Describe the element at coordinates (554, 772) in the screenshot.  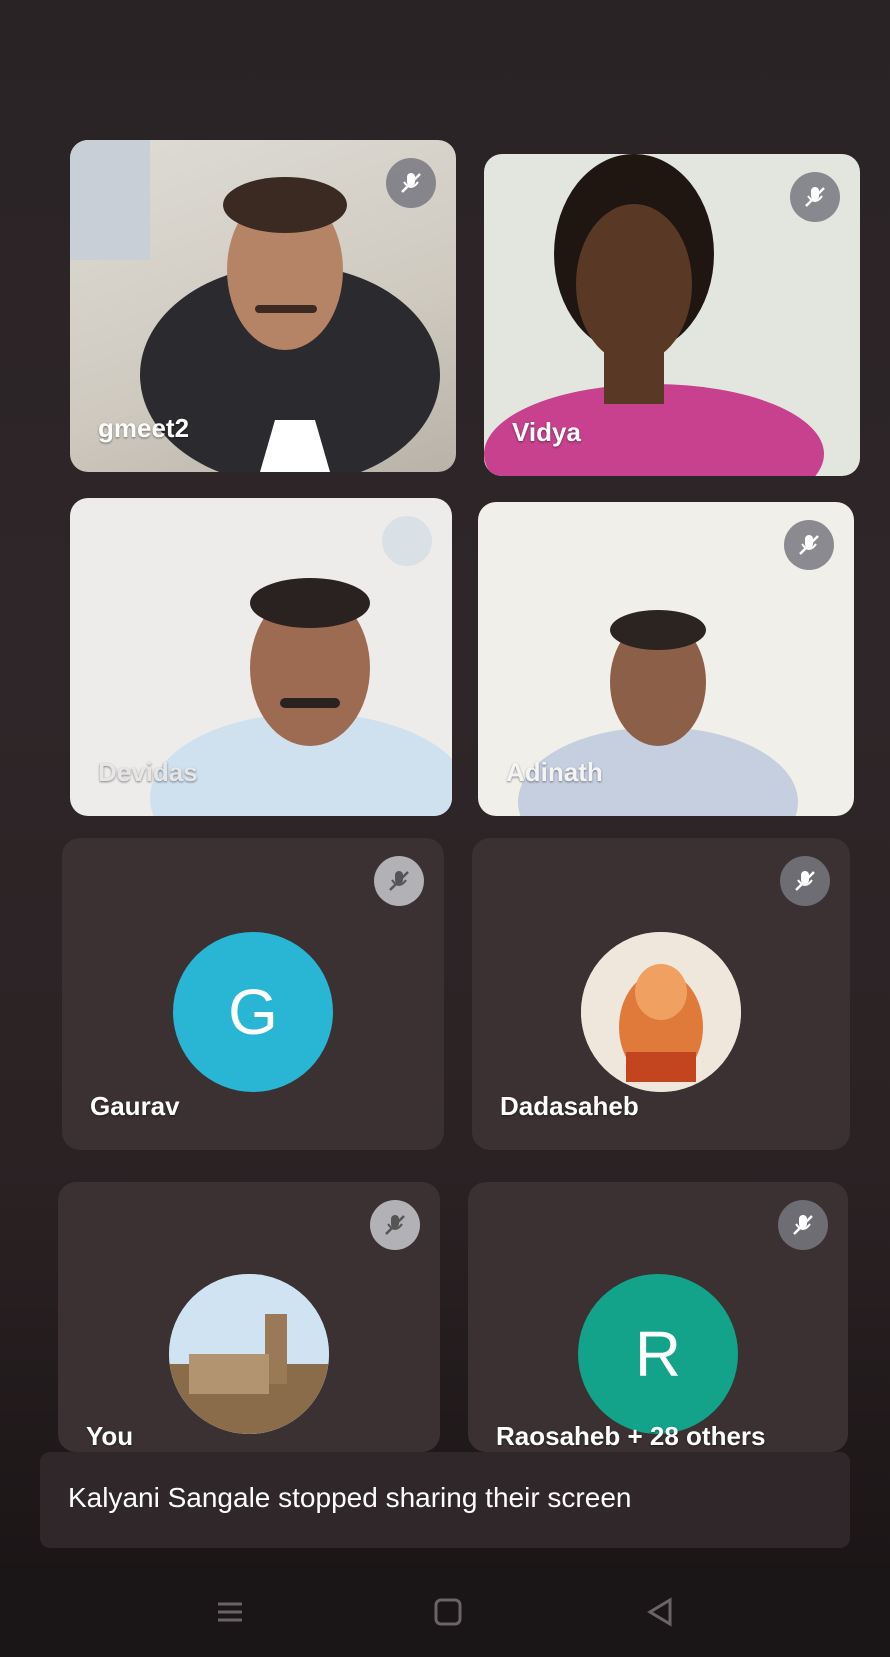
I see `participant-name: Adinath` at that location.